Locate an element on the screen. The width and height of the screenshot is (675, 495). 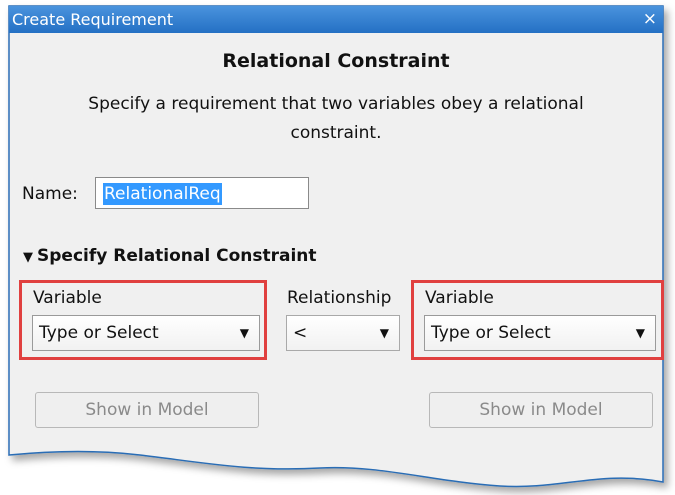
name-input: RelationalReq is located at coordinates (202, 193).